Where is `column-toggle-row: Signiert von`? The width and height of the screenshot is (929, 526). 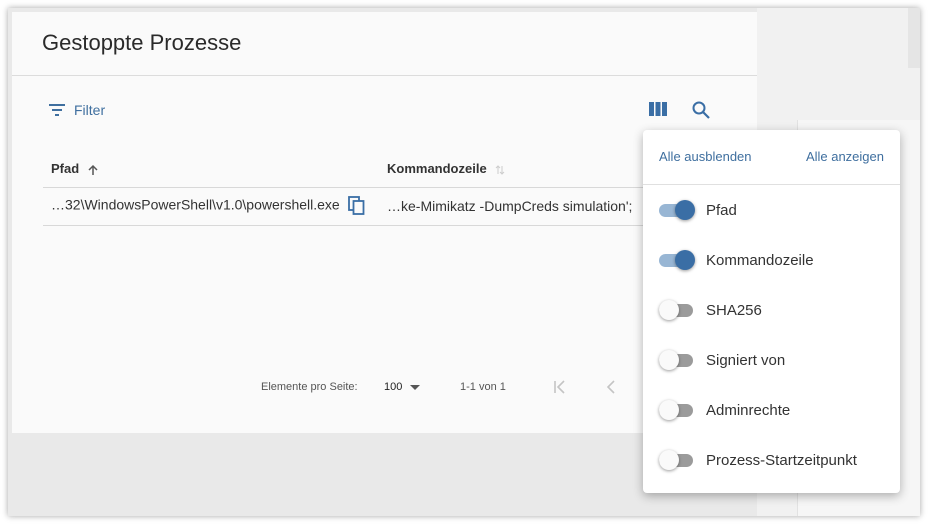 column-toggle-row: Signiert von is located at coordinates (771, 360).